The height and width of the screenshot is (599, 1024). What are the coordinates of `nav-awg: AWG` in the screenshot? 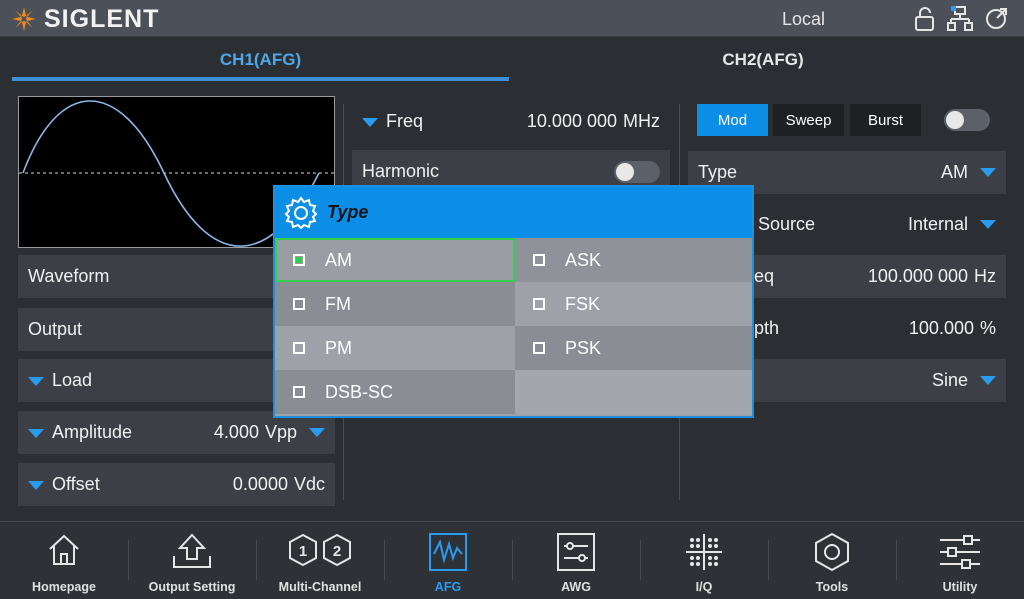 It's located at (576, 560).